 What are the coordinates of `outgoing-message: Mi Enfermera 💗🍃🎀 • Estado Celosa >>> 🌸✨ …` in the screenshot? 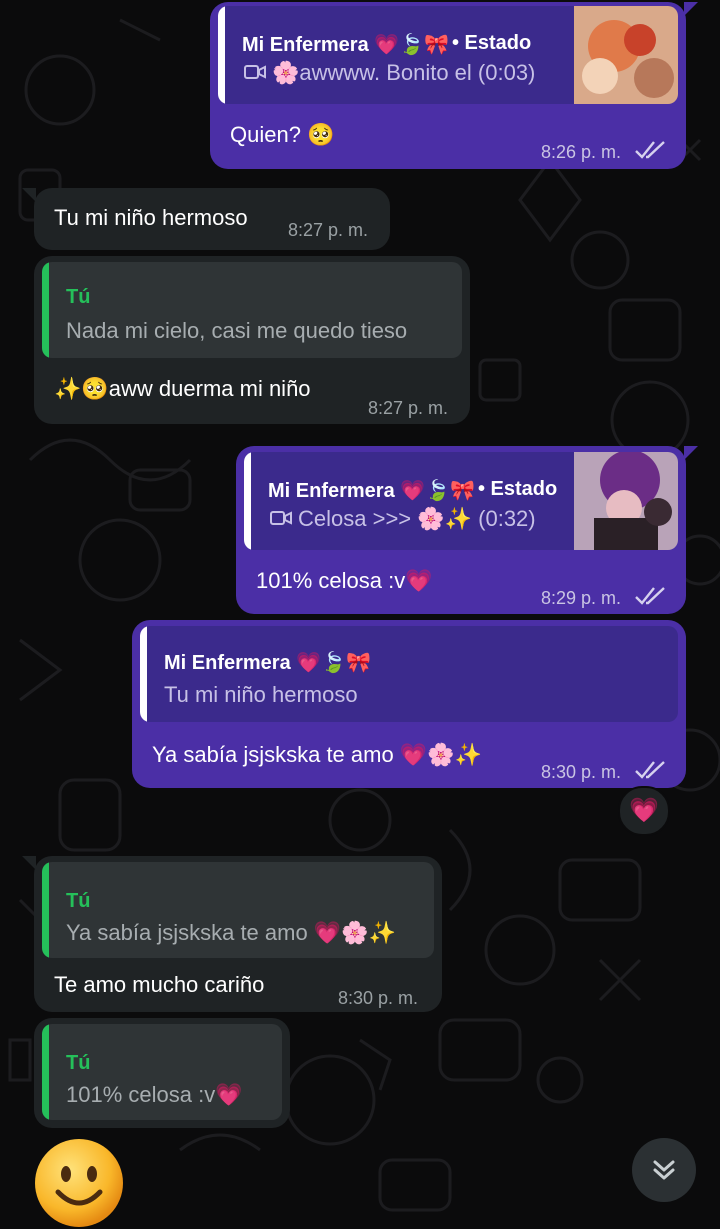 It's located at (467, 530).